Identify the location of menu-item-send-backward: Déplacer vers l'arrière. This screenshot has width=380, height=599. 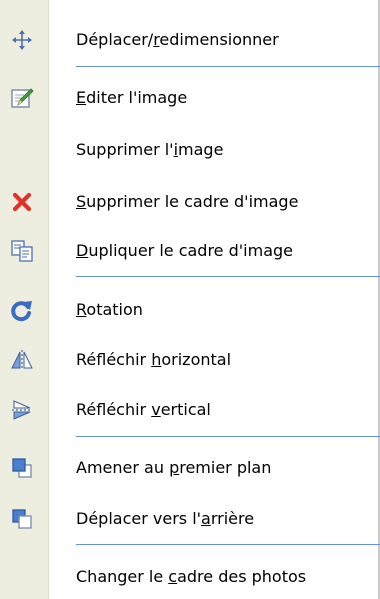
(189, 519).